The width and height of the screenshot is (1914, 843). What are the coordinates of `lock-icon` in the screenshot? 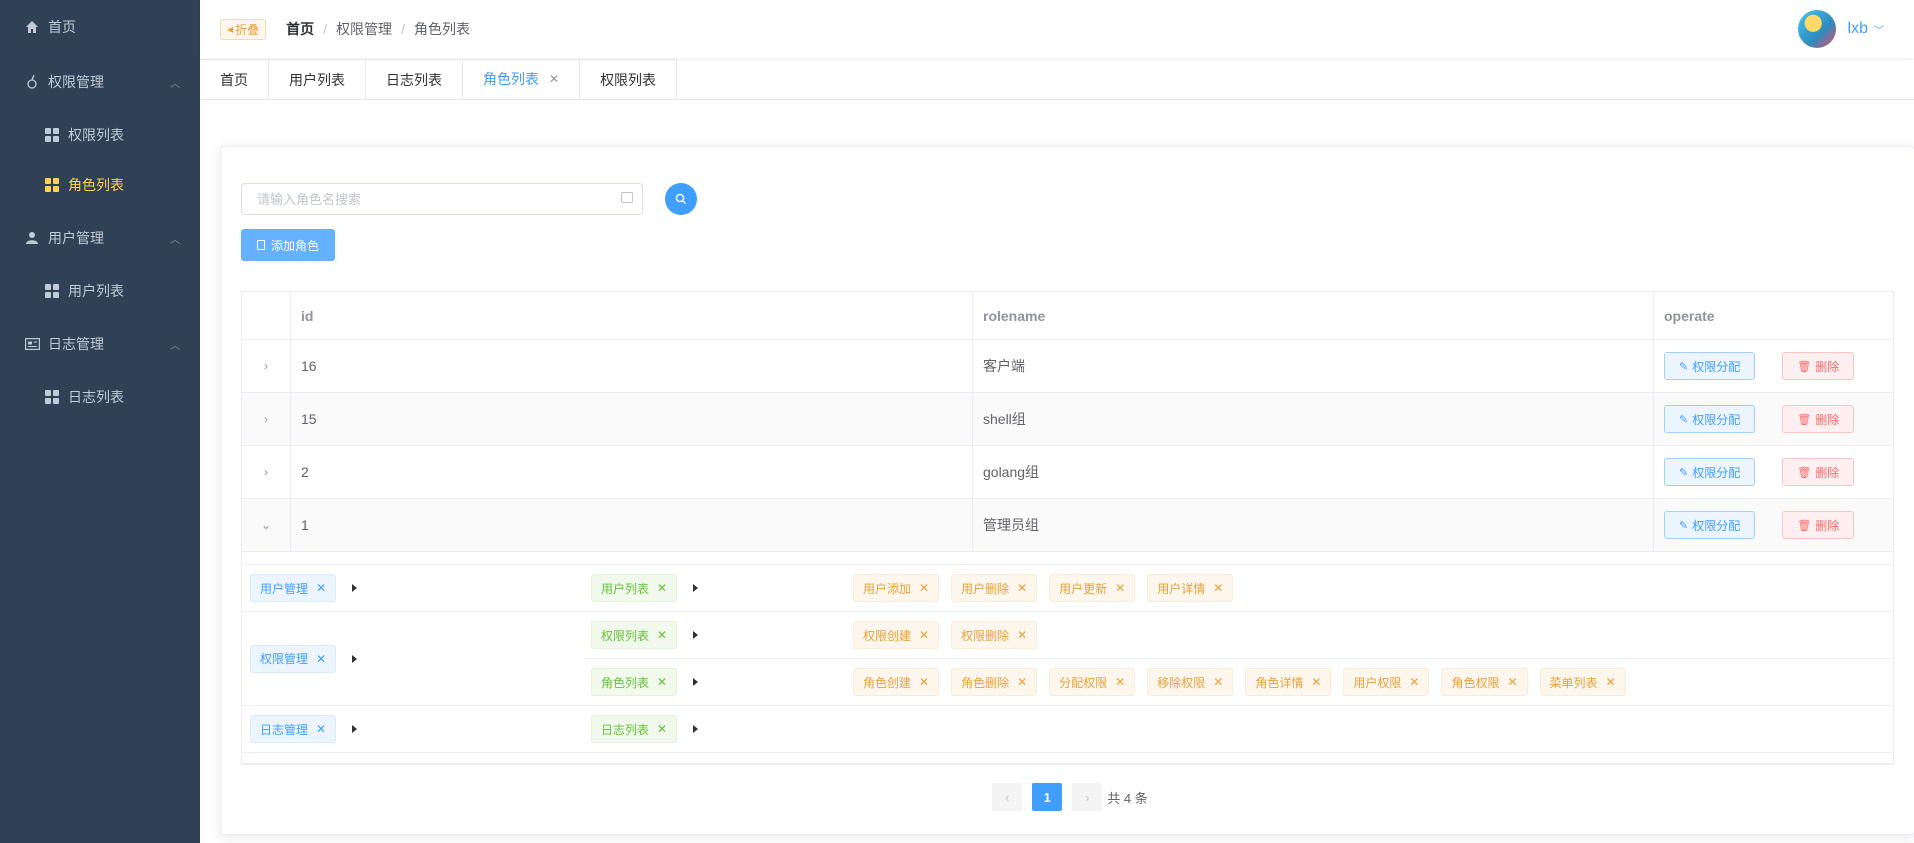 It's located at (32, 82).